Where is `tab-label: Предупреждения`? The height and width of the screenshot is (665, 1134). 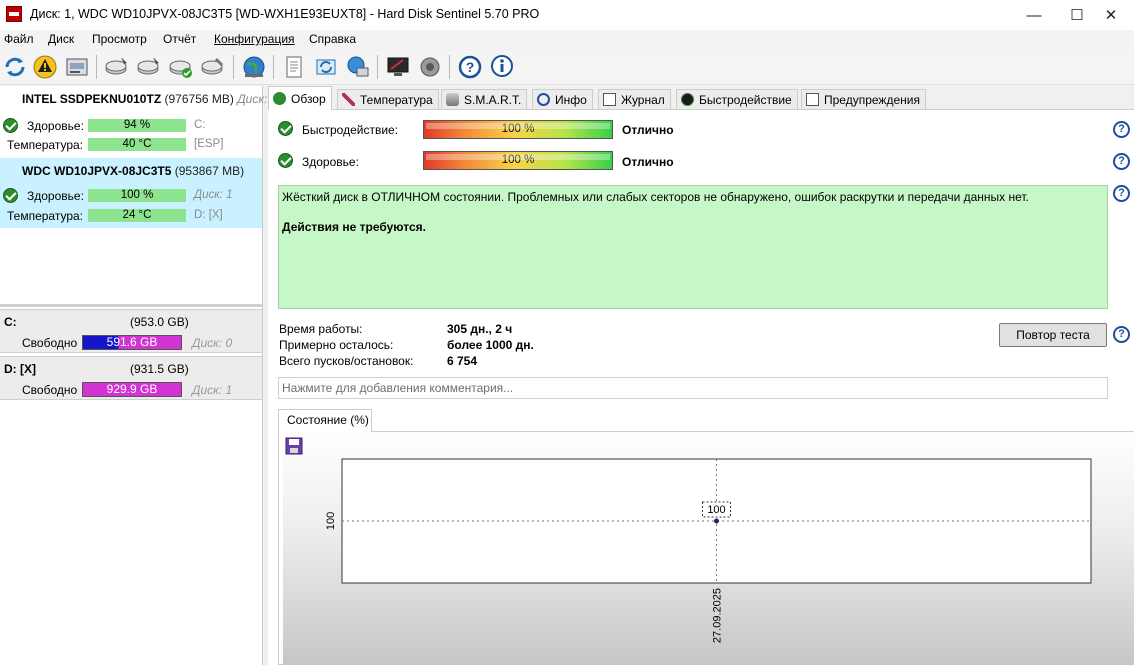 tab-label: Предупреждения is located at coordinates (872, 99).